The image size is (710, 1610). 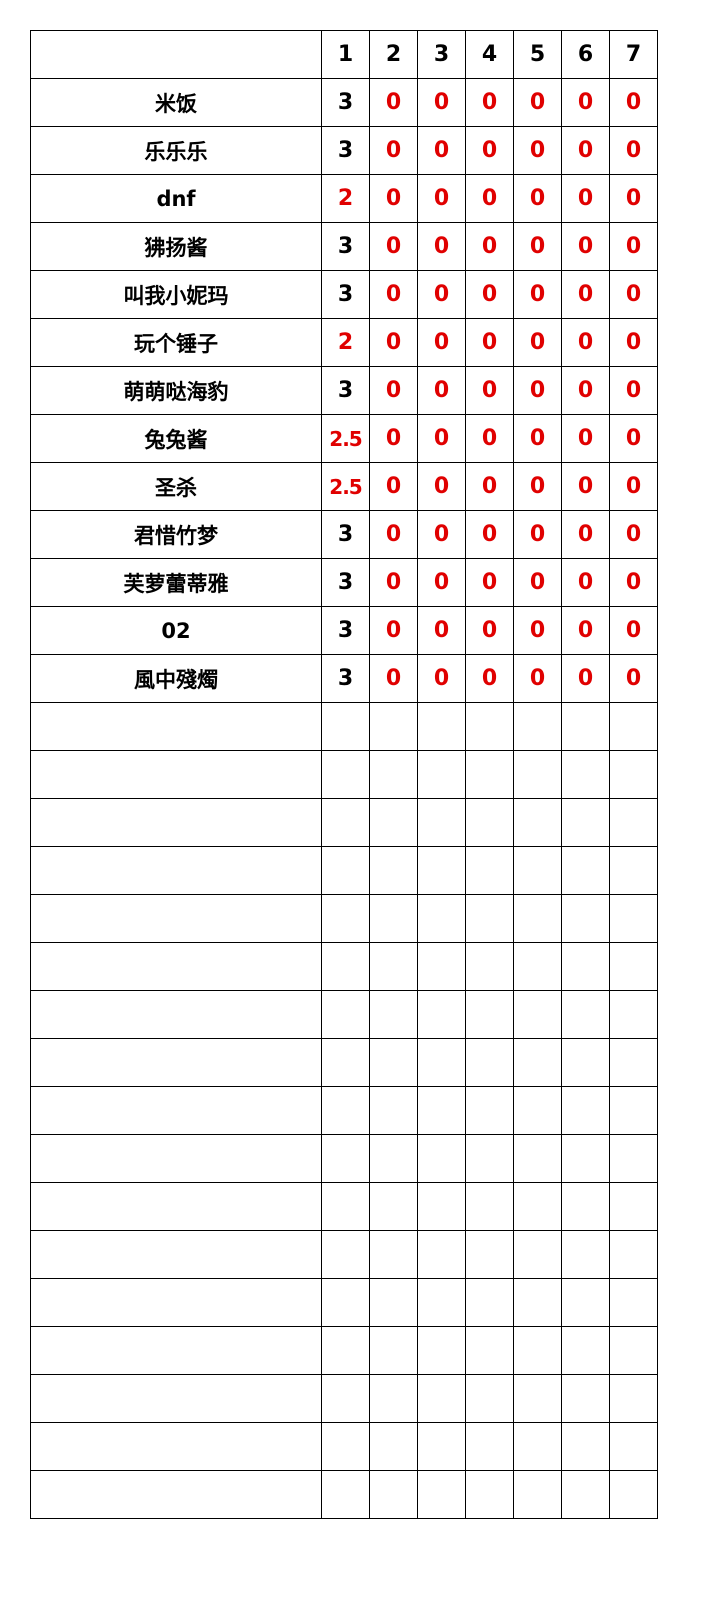 What do you see at coordinates (345, 342) in the screenshot?
I see `score-cell-round-1: 2` at bounding box center [345, 342].